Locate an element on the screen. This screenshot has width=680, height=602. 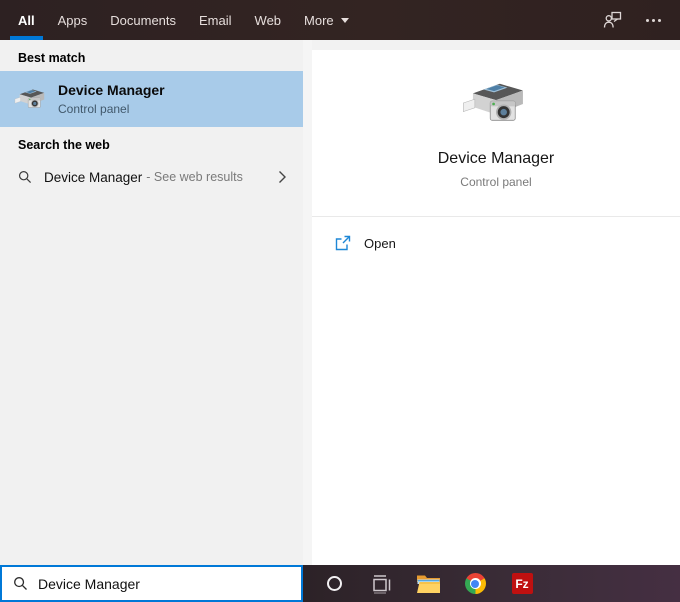
filezilla-logo-label: Fz is located at coordinates (522, 583).